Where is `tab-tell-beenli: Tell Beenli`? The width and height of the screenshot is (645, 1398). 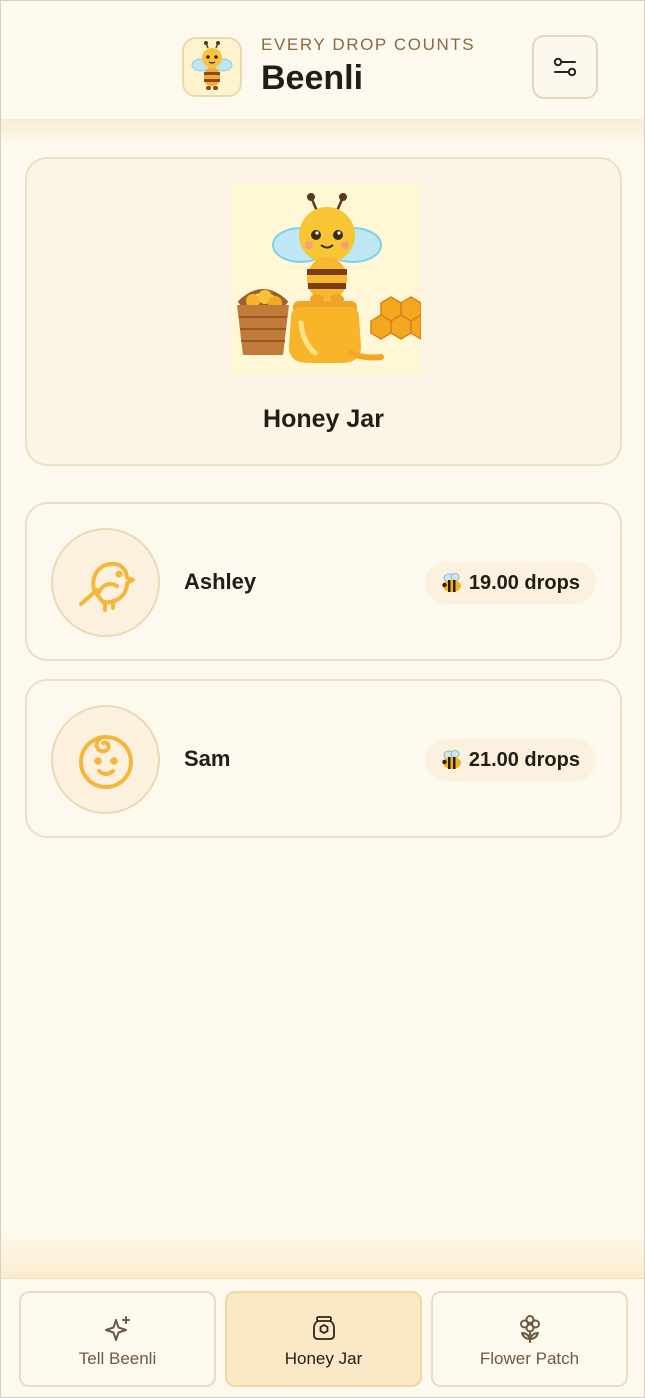
tab-tell-beenli: Tell Beenli is located at coordinates (117, 1339).